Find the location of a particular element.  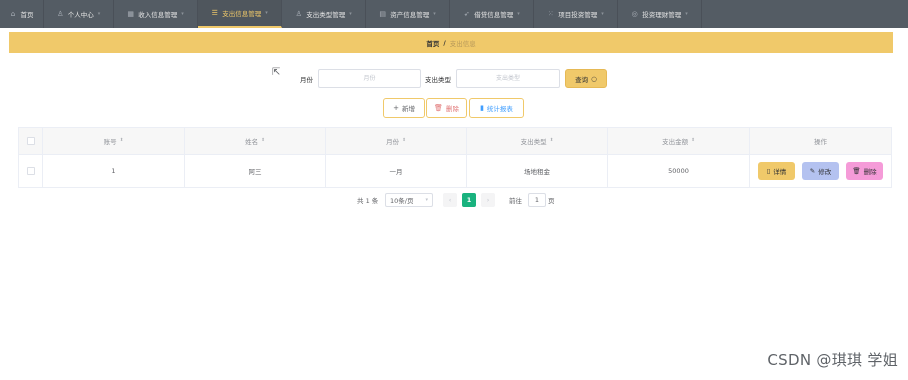

header-label: 操作 is located at coordinates (820, 142).